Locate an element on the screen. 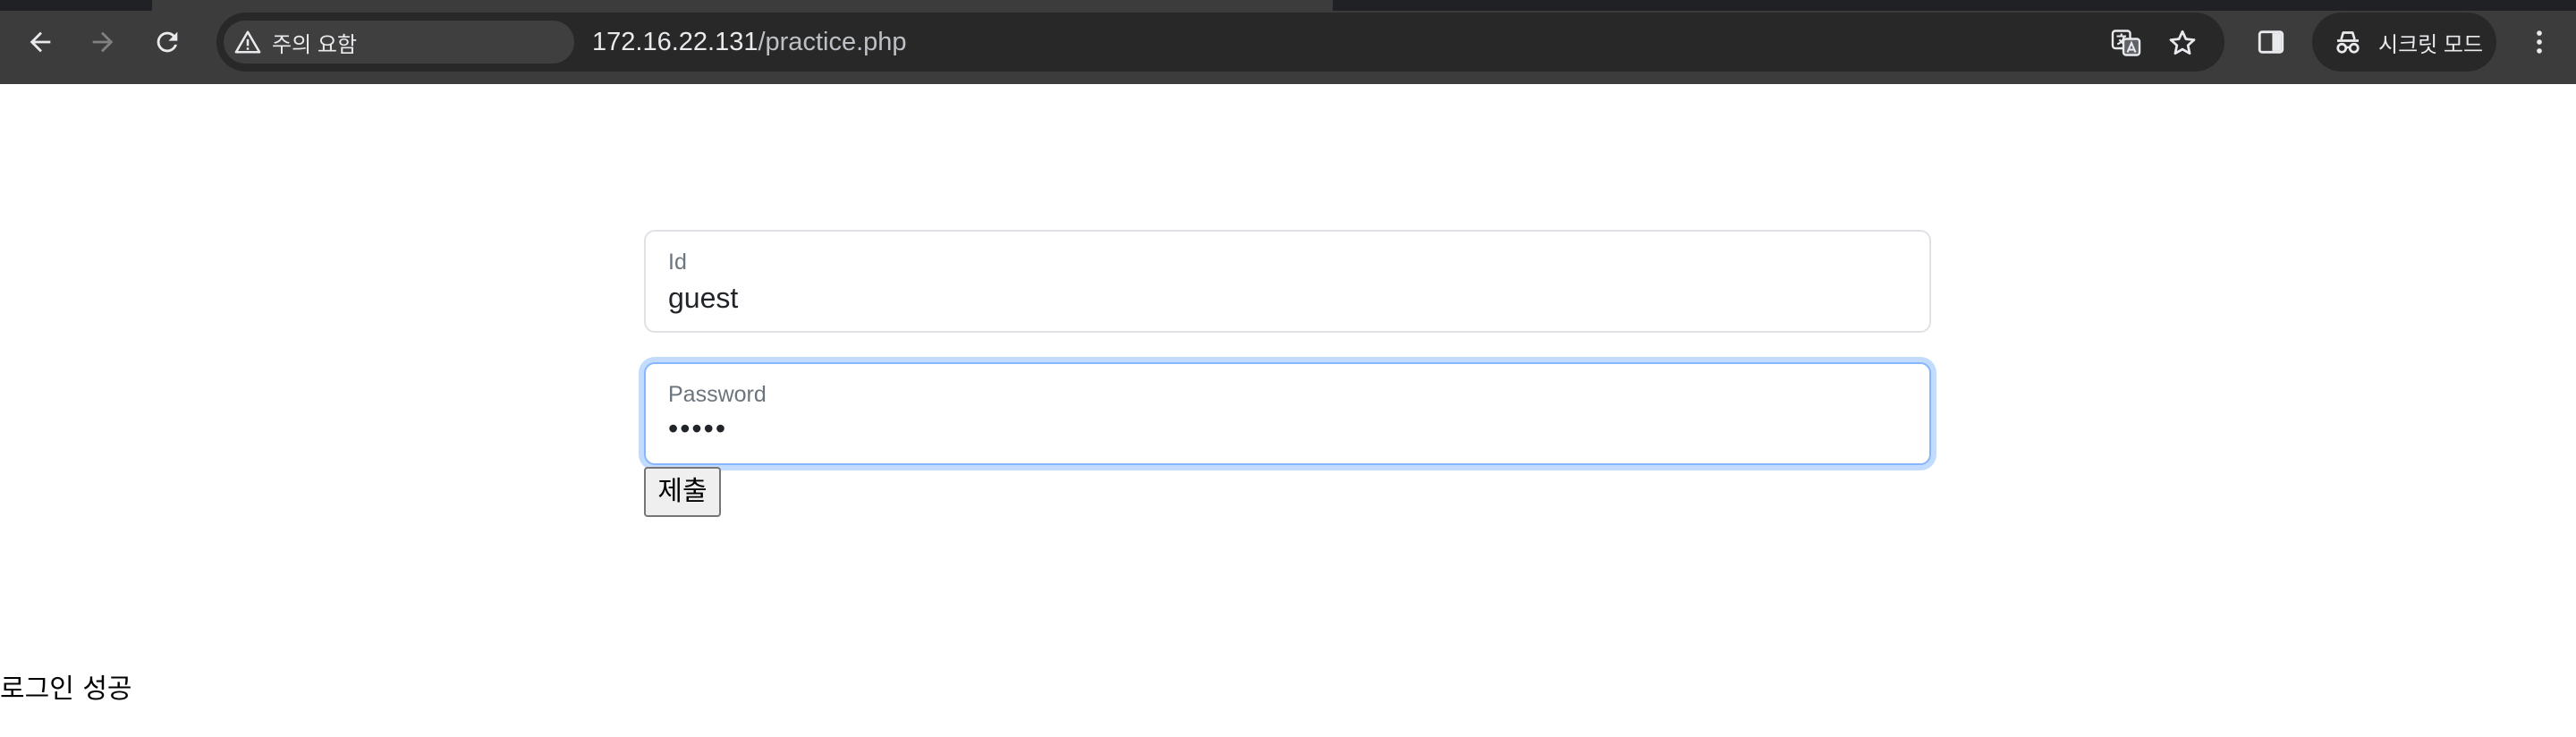 This screenshot has height=737, width=2576. security-chip: 주의 요함 is located at coordinates (399, 42).